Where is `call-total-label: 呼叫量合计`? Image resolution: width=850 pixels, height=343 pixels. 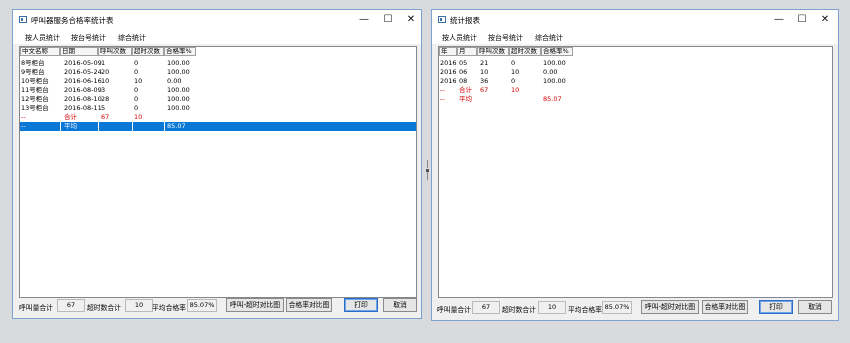
call-total-label: 呼叫量合计 is located at coordinates (36, 308).